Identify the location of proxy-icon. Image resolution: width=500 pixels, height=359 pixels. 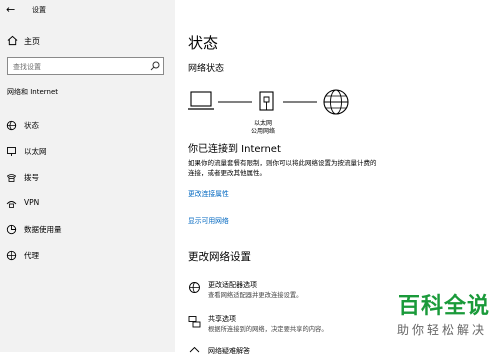
(11, 255).